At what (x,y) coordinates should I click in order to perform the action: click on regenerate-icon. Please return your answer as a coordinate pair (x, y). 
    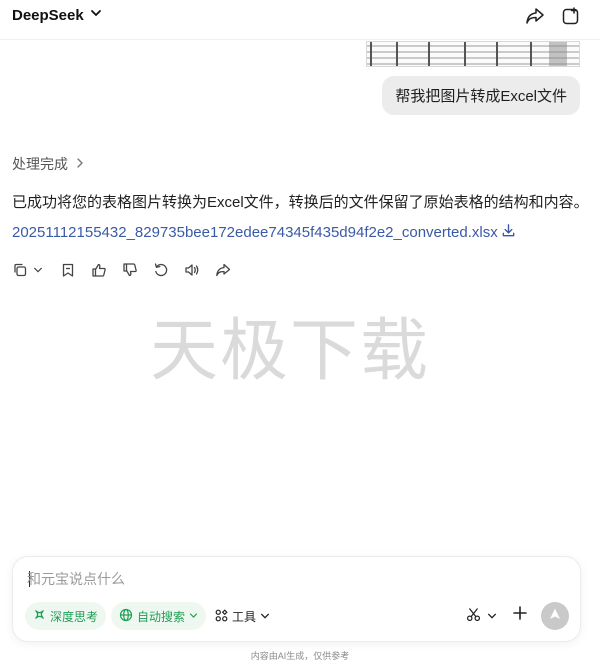
    Looking at the image, I should click on (161, 270).